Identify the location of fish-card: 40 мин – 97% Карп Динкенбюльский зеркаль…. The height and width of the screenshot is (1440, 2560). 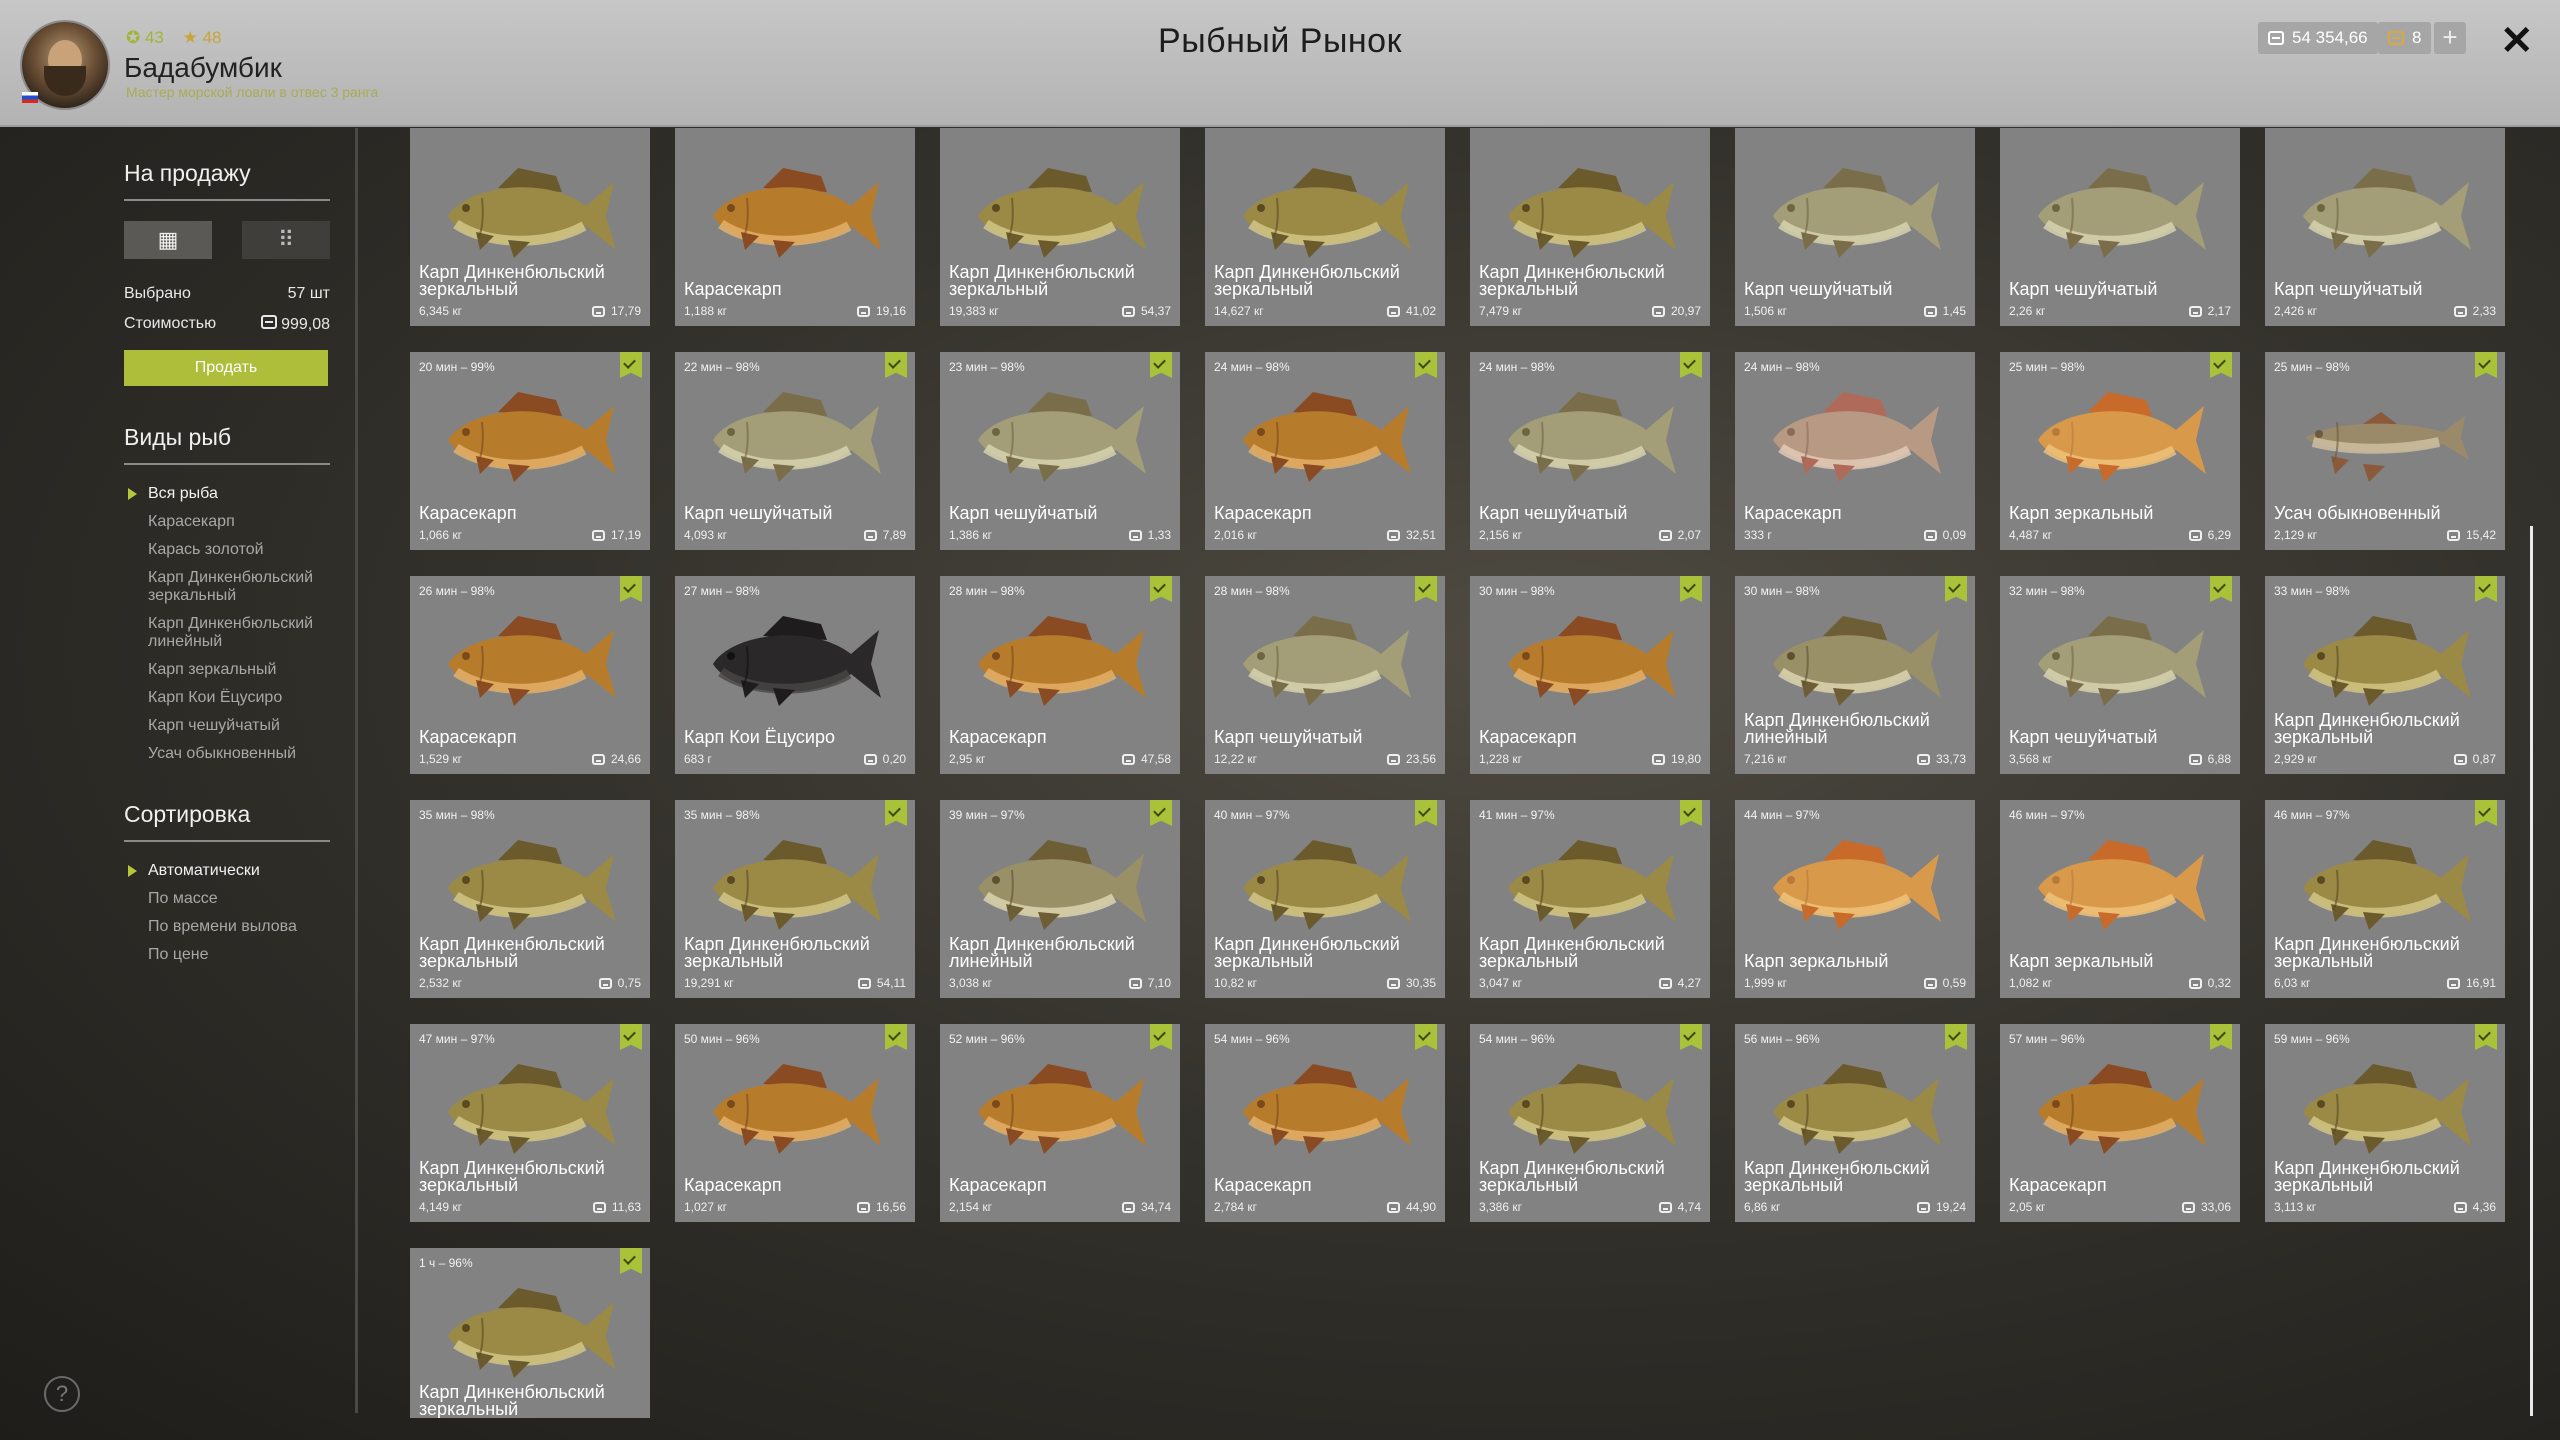
(1325, 899).